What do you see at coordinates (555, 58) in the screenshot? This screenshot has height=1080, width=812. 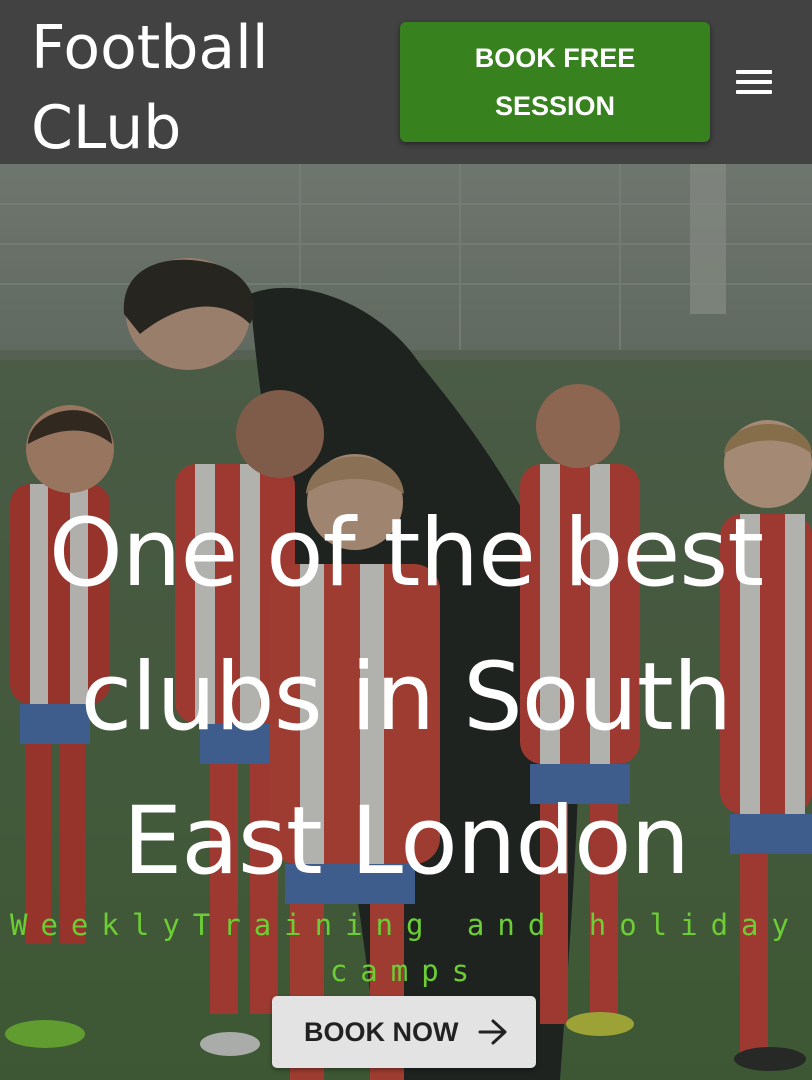 I see `book-free-label-line-1: BOOK FREE` at bounding box center [555, 58].